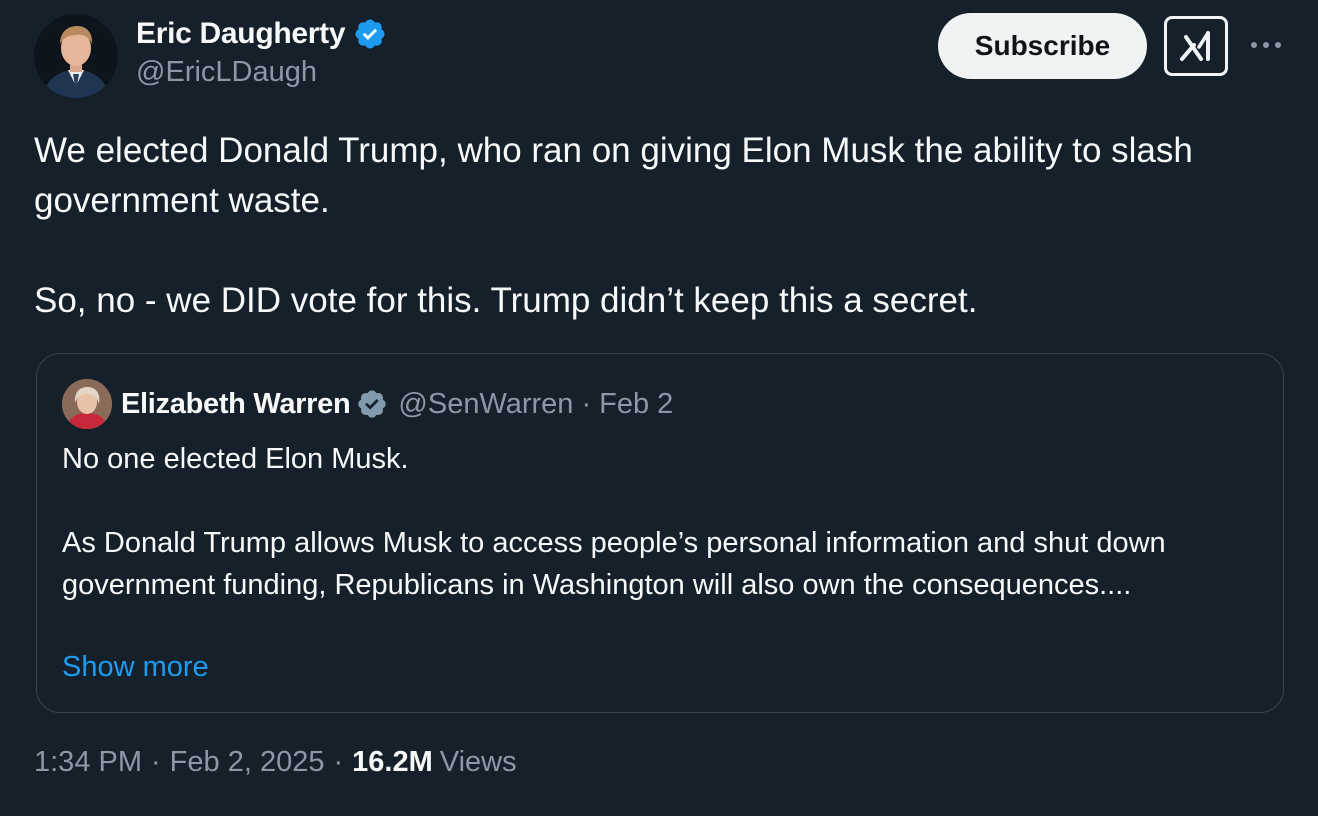  Describe the element at coordinates (226, 72) in the screenshot. I see `author-handle: @EricLDaugh` at that location.